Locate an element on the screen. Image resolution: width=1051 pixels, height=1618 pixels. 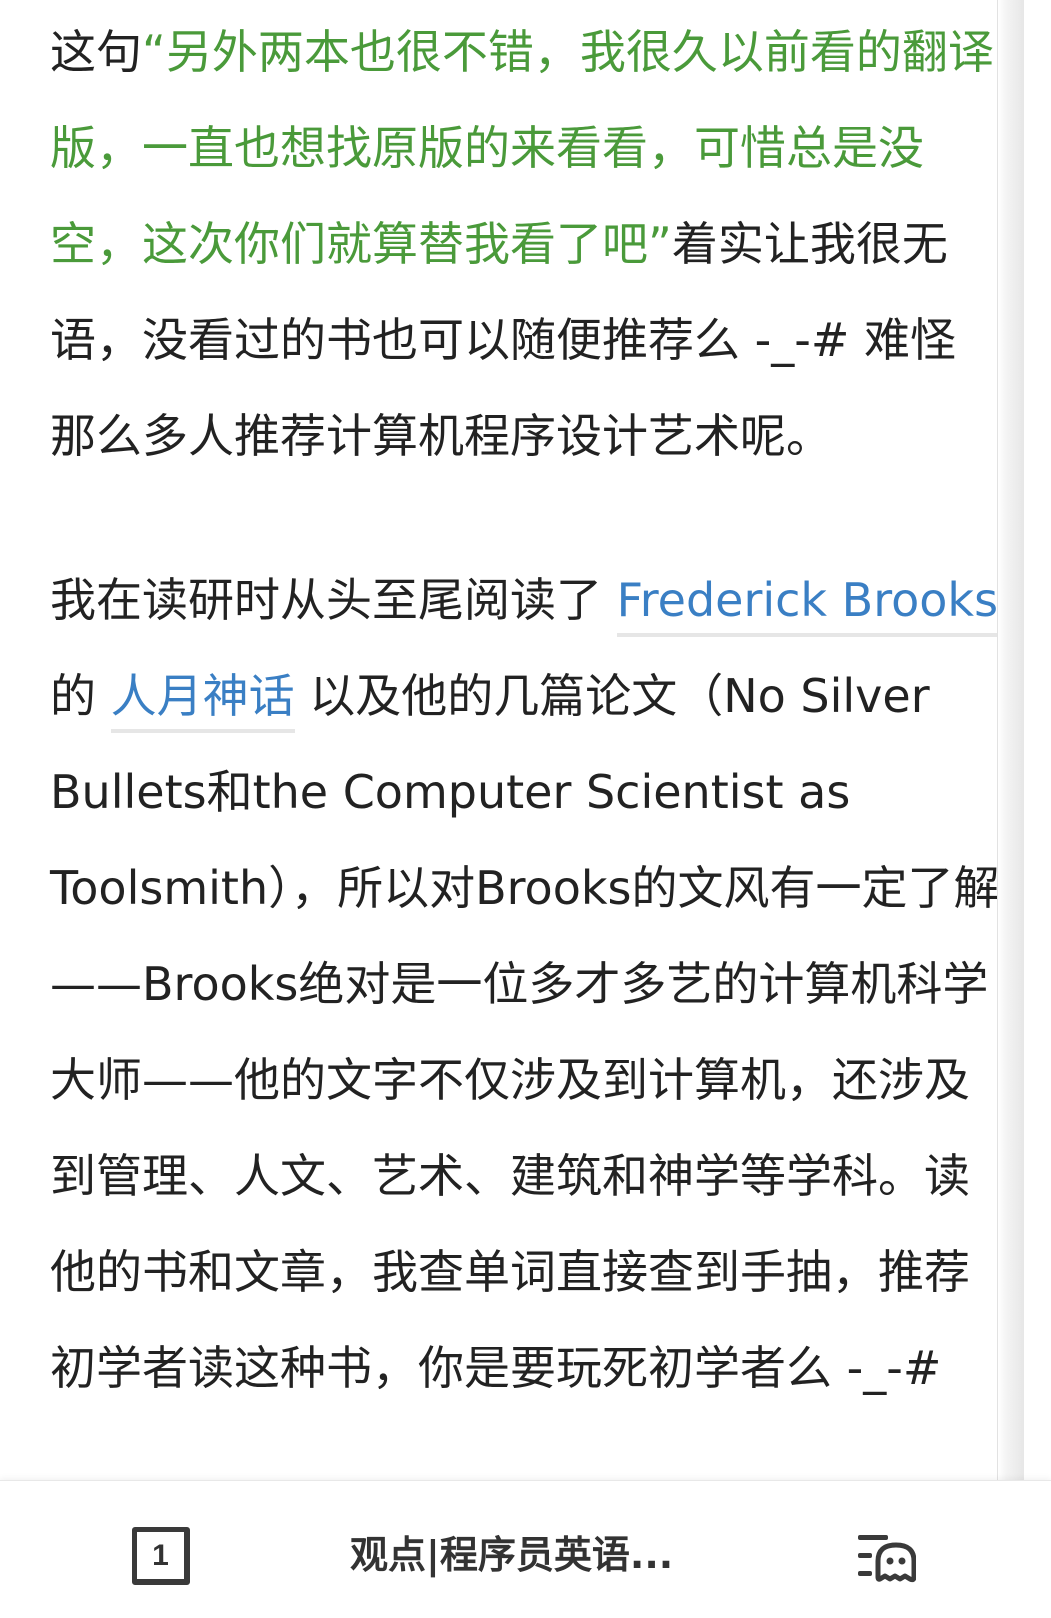
paragraph-2-connector: 的 is located at coordinates (80, 696).